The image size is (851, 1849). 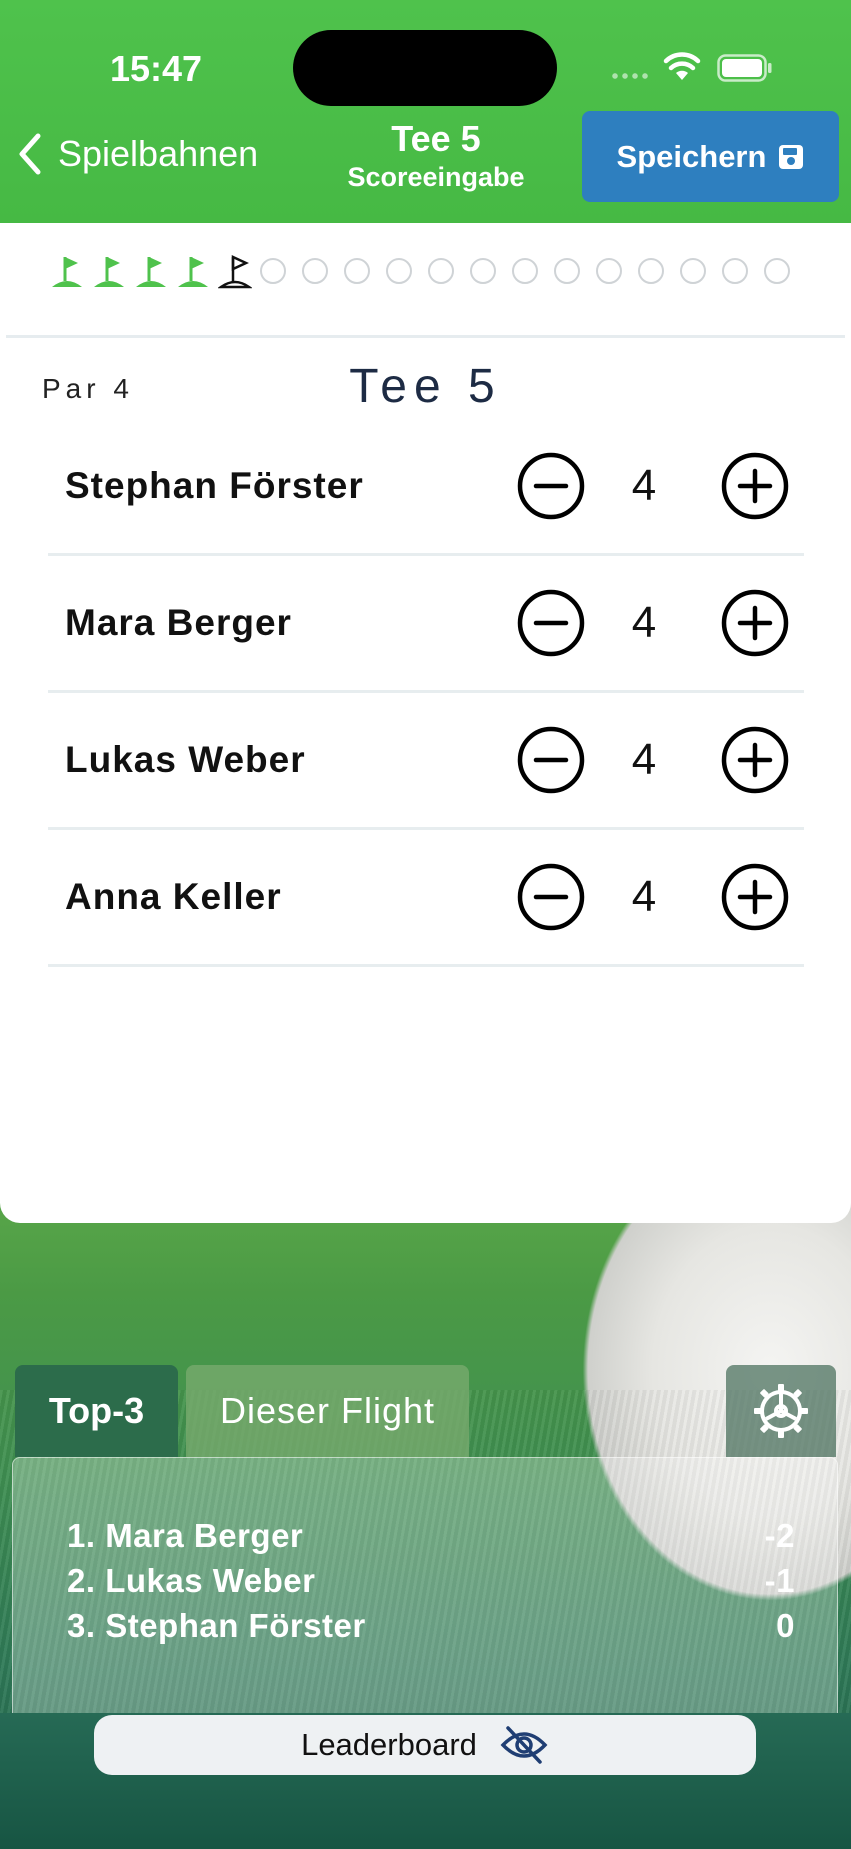 What do you see at coordinates (389, 1744) in the screenshot?
I see `leaderboard-toggle-label: Leaderboard` at bounding box center [389, 1744].